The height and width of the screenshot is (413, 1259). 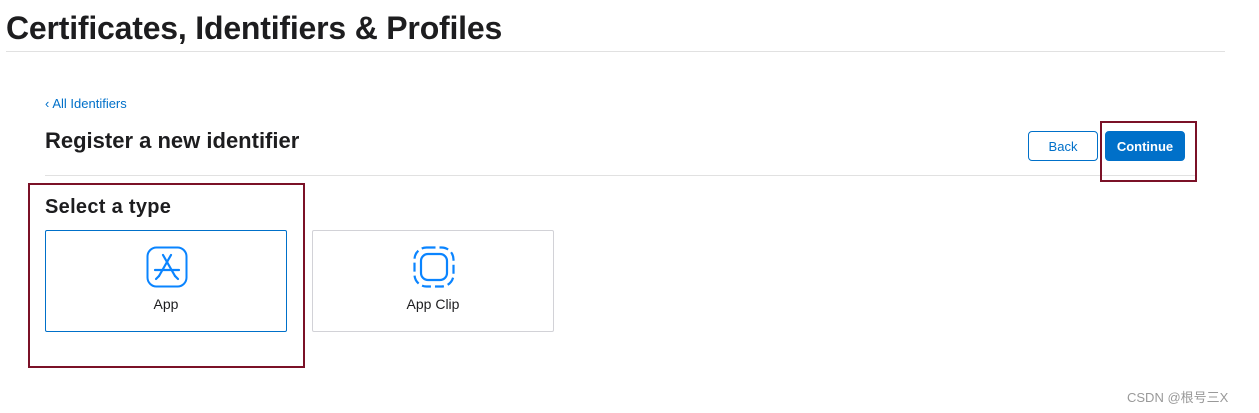 I want to click on register-heading: Register a new identifier, so click(x=172, y=140).